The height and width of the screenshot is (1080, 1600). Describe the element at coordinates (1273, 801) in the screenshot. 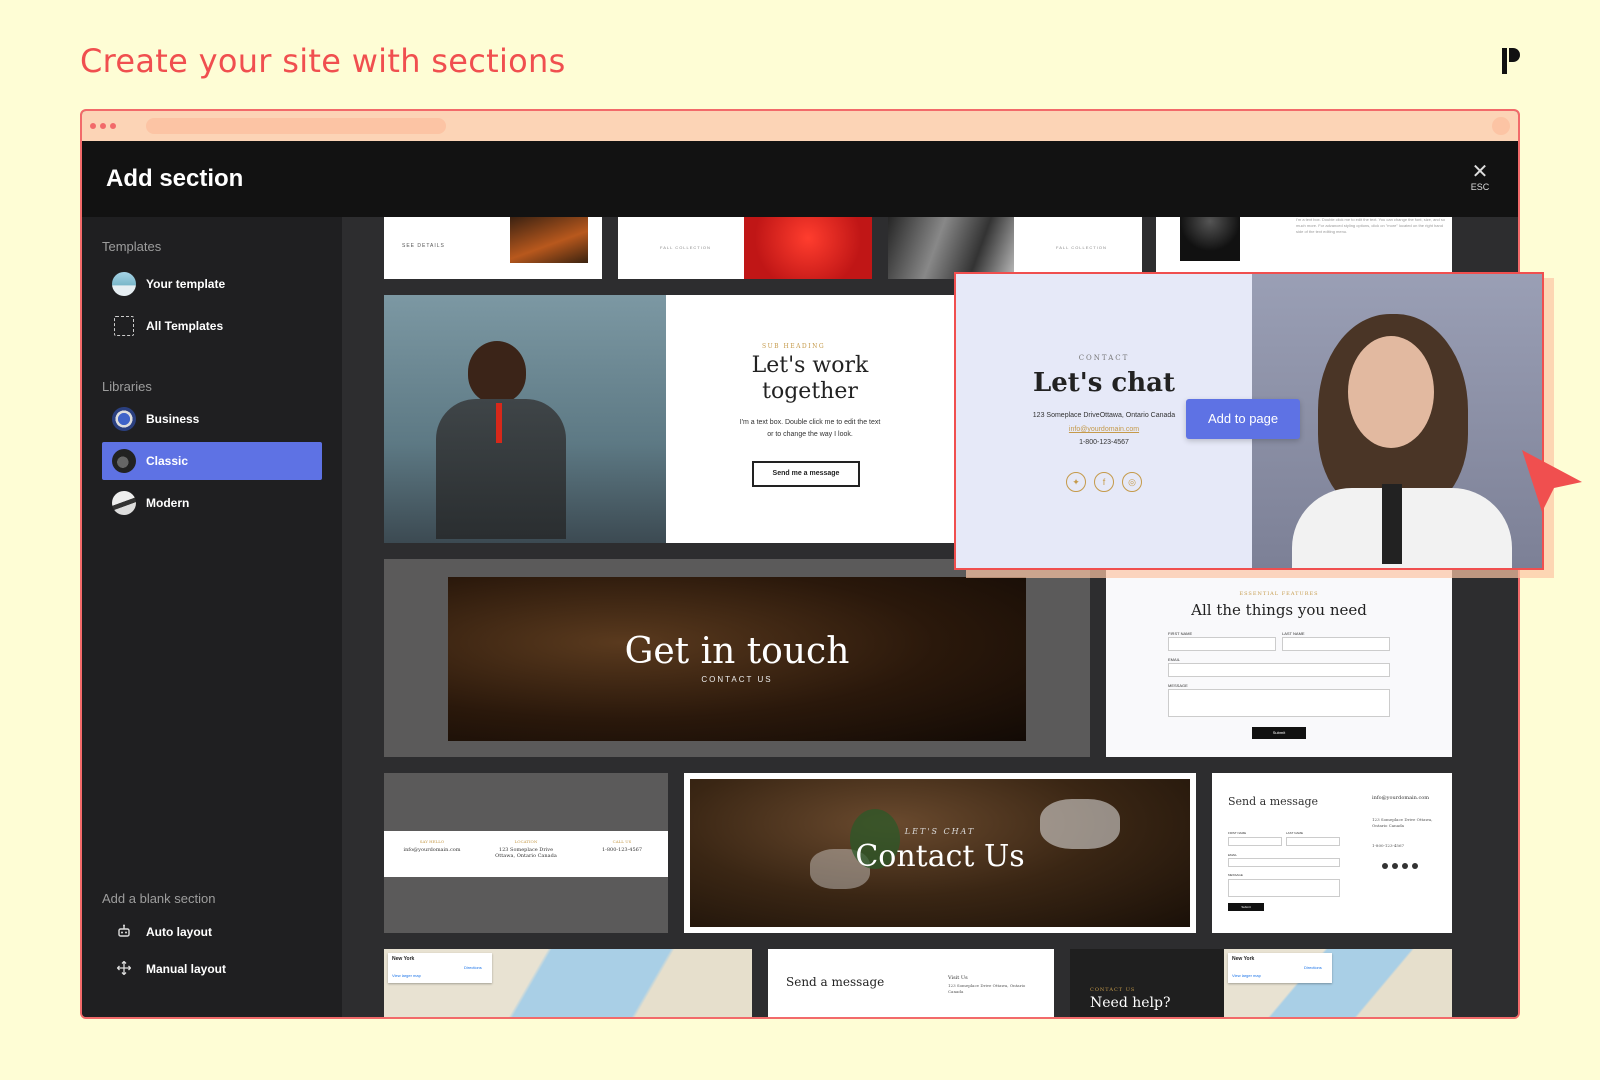

I see `send-title: Send a message` at that location.